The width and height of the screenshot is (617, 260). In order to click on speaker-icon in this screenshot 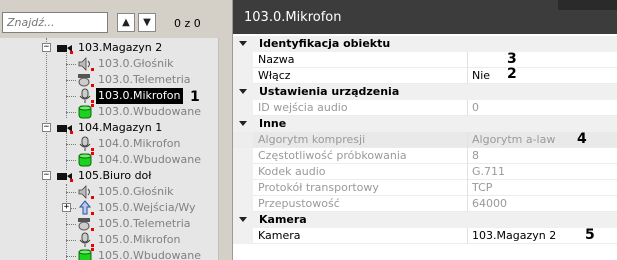, I will do `click(85, 192)`.